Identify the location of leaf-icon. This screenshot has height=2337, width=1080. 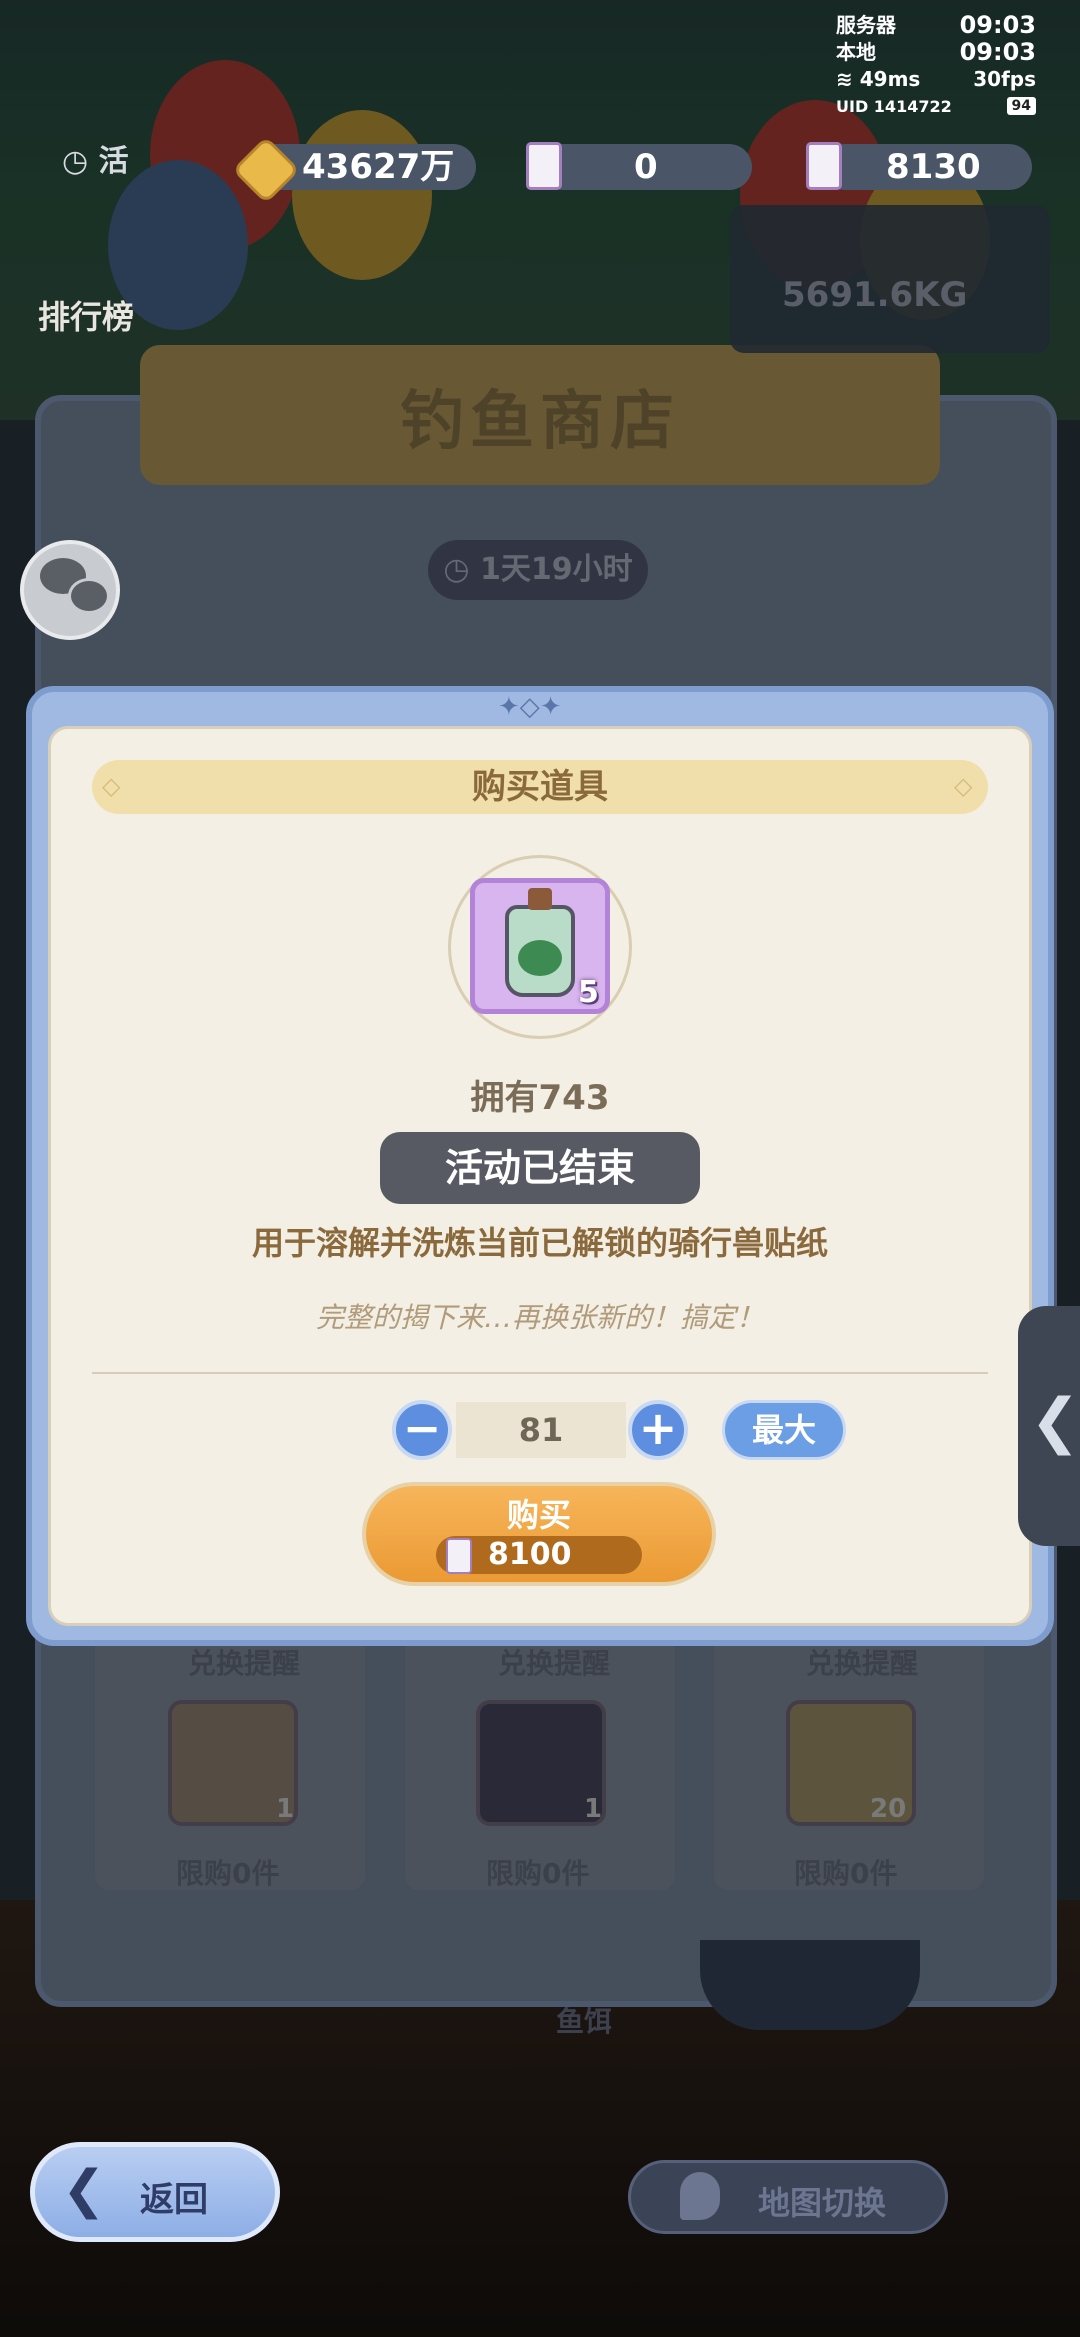
(540, 958).